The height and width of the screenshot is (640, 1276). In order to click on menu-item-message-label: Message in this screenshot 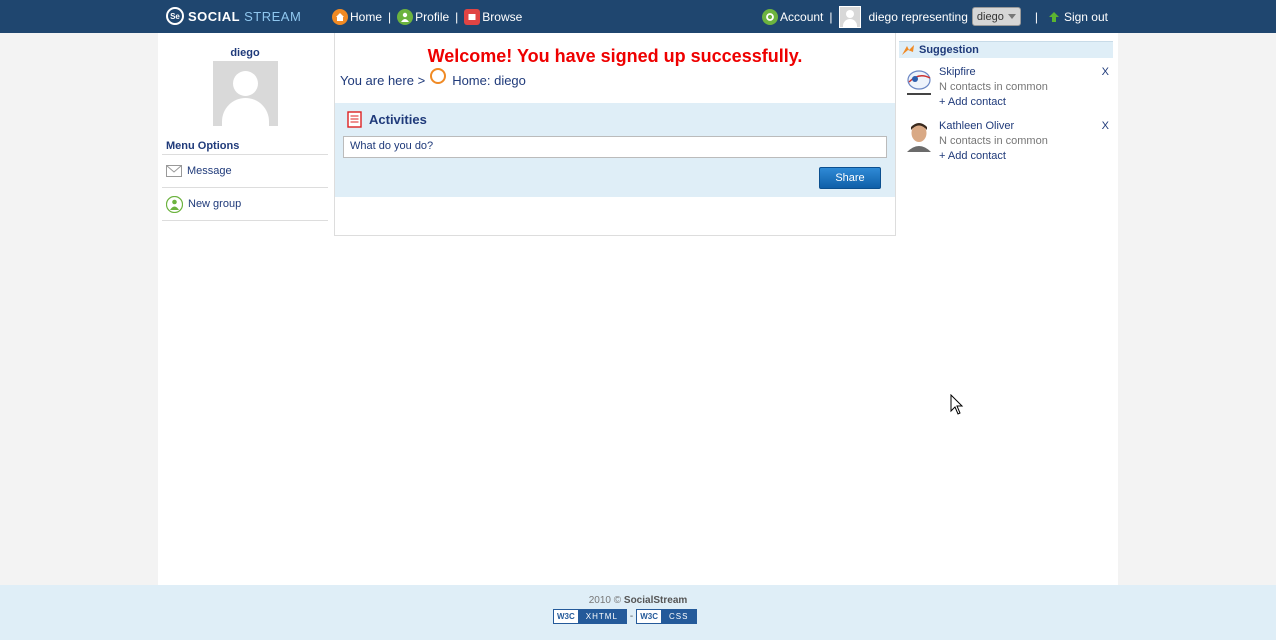, I will do `click(209, 171)`.